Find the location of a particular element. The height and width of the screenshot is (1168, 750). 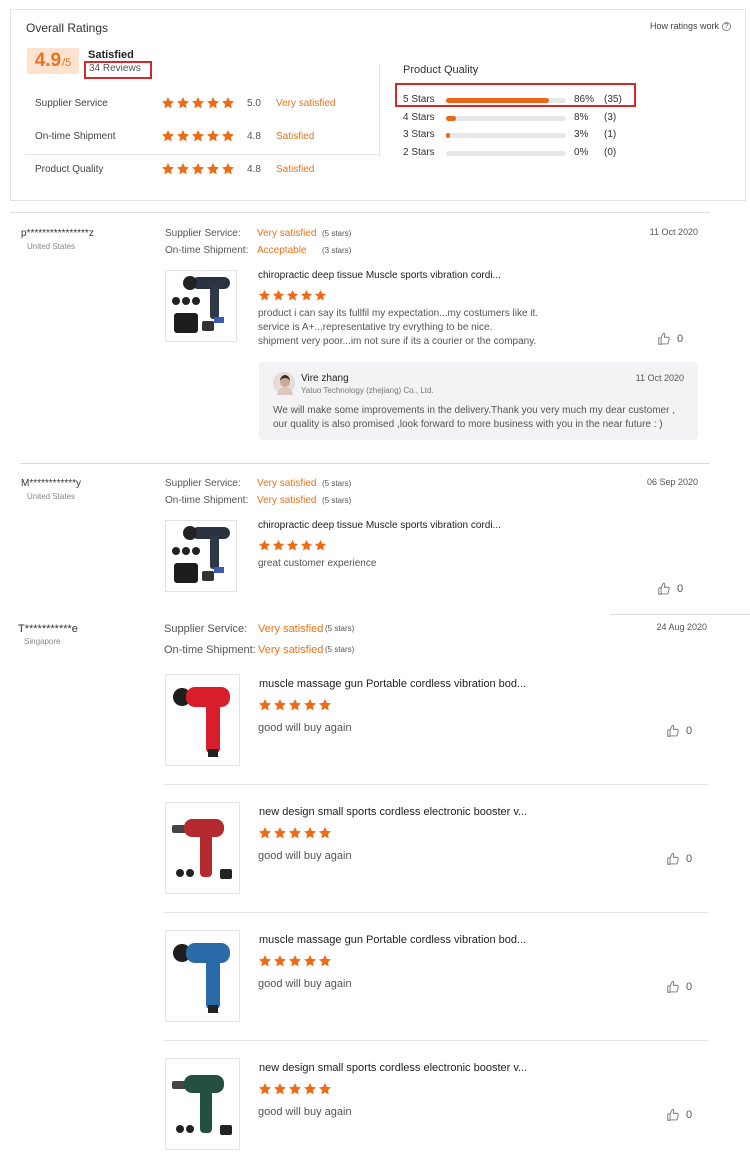

rating-value: 4.8 is located at coordinates (254, 169).